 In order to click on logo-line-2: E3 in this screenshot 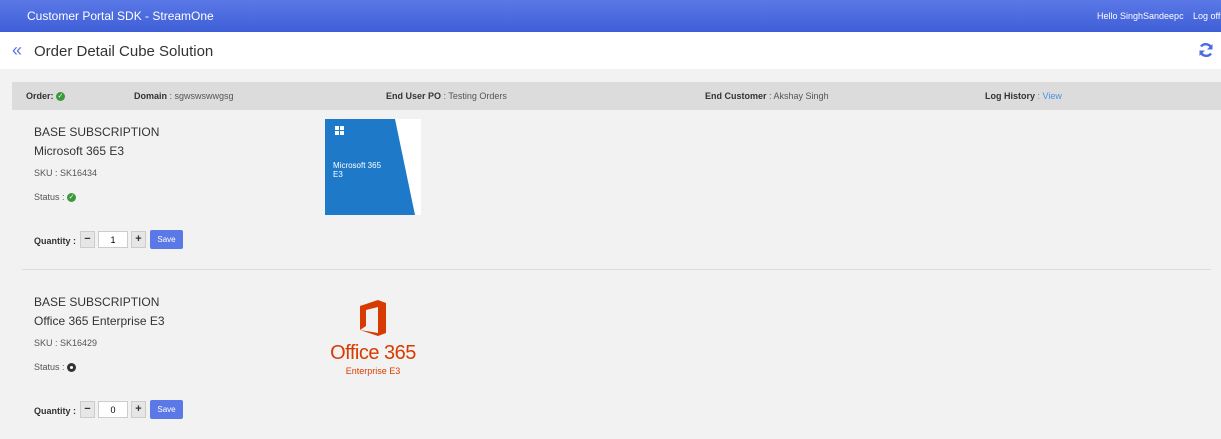, I will do `click(338, 174)`.